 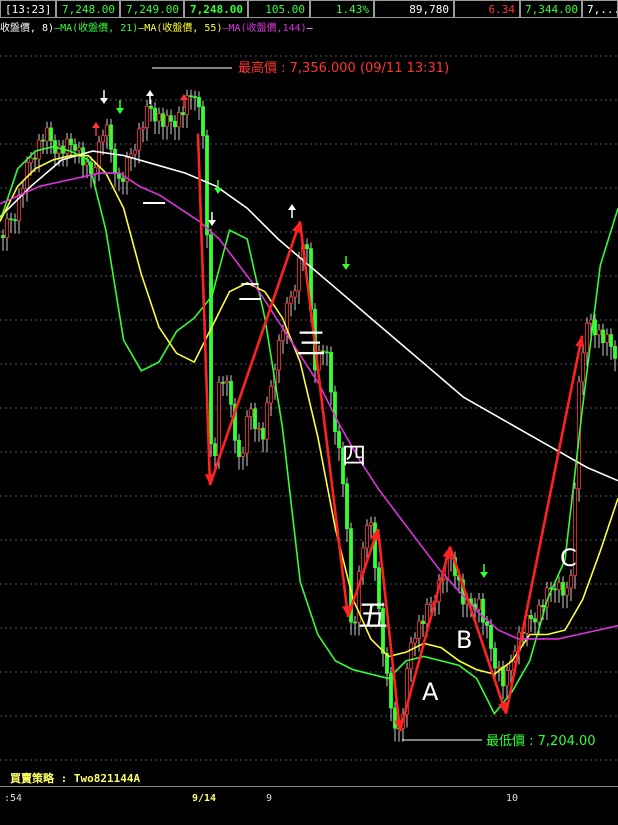 I want to click on legend-item: —MA(收盤價,144), so click(x=264, y=28).